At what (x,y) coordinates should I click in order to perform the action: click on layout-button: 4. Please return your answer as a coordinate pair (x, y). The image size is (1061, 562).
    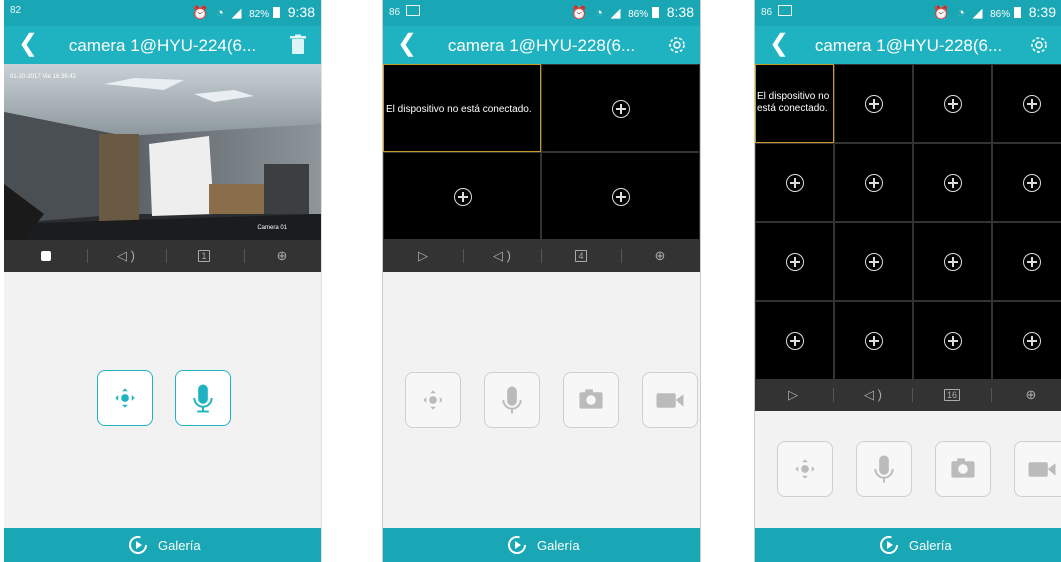
    Looking at the image, I should click on (581, 256).